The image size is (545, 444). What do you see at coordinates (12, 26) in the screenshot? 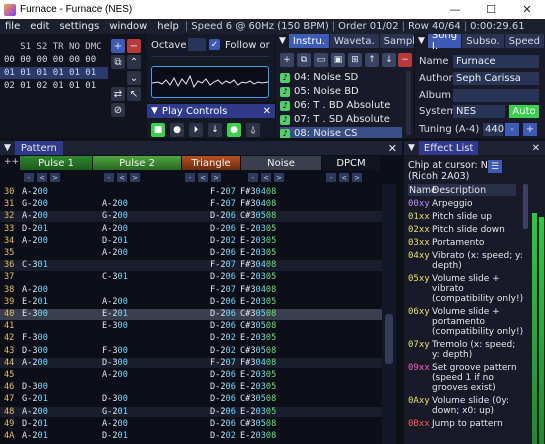
I see `menu-file: file` at bounding box center [12, 26].